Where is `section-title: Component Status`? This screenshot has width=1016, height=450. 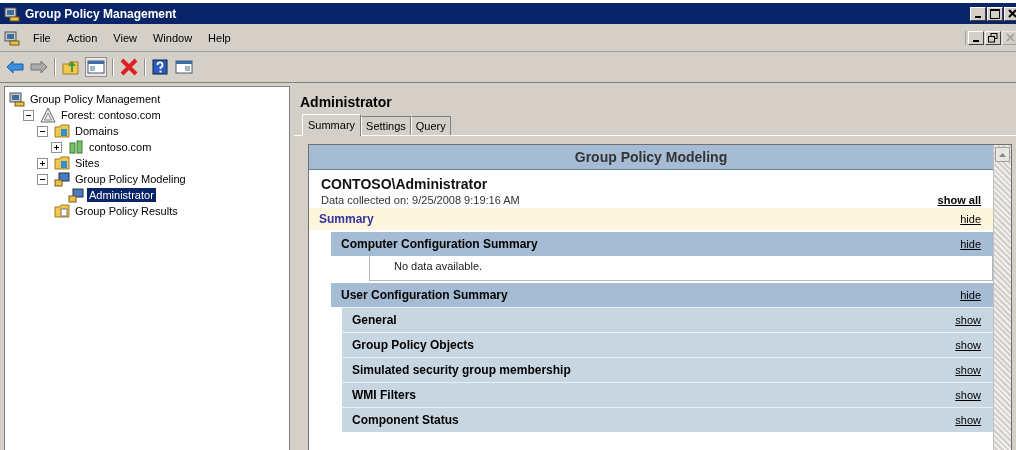 section-title: Component Status is located at coordinates (405, 420).